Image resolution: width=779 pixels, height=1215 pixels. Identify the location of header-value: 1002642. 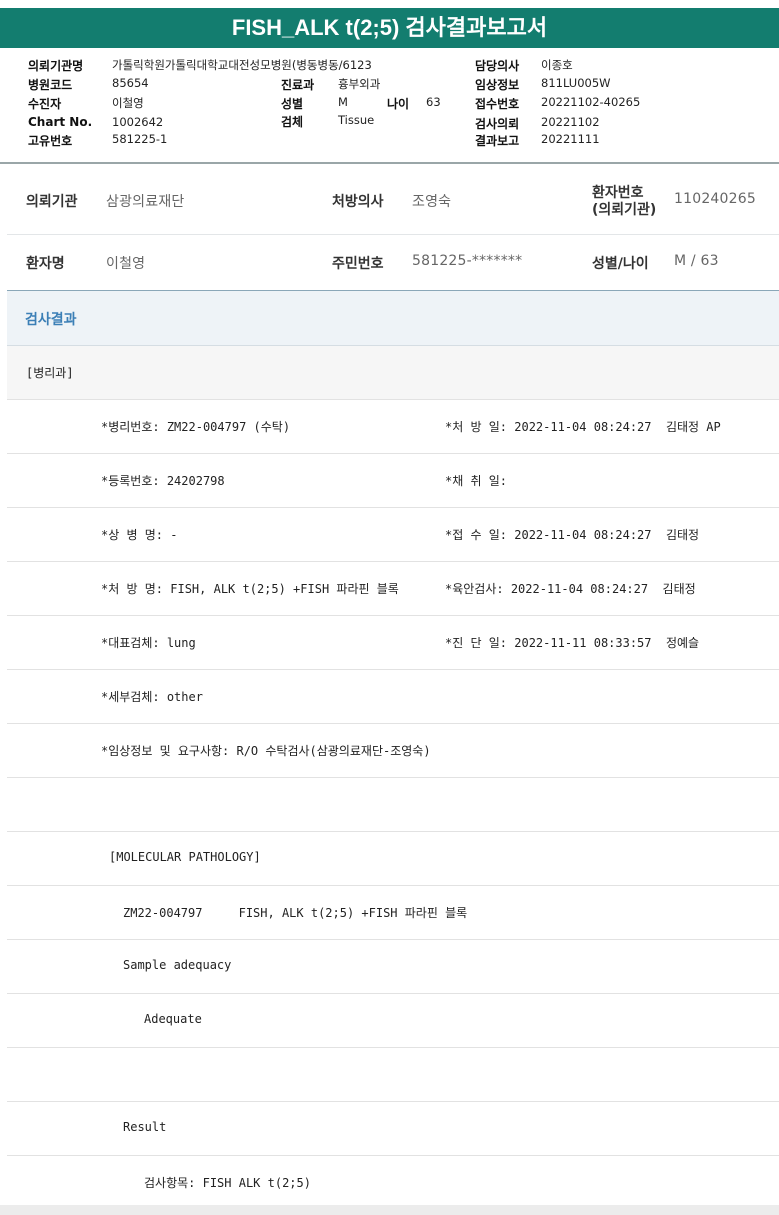
(138, 122).